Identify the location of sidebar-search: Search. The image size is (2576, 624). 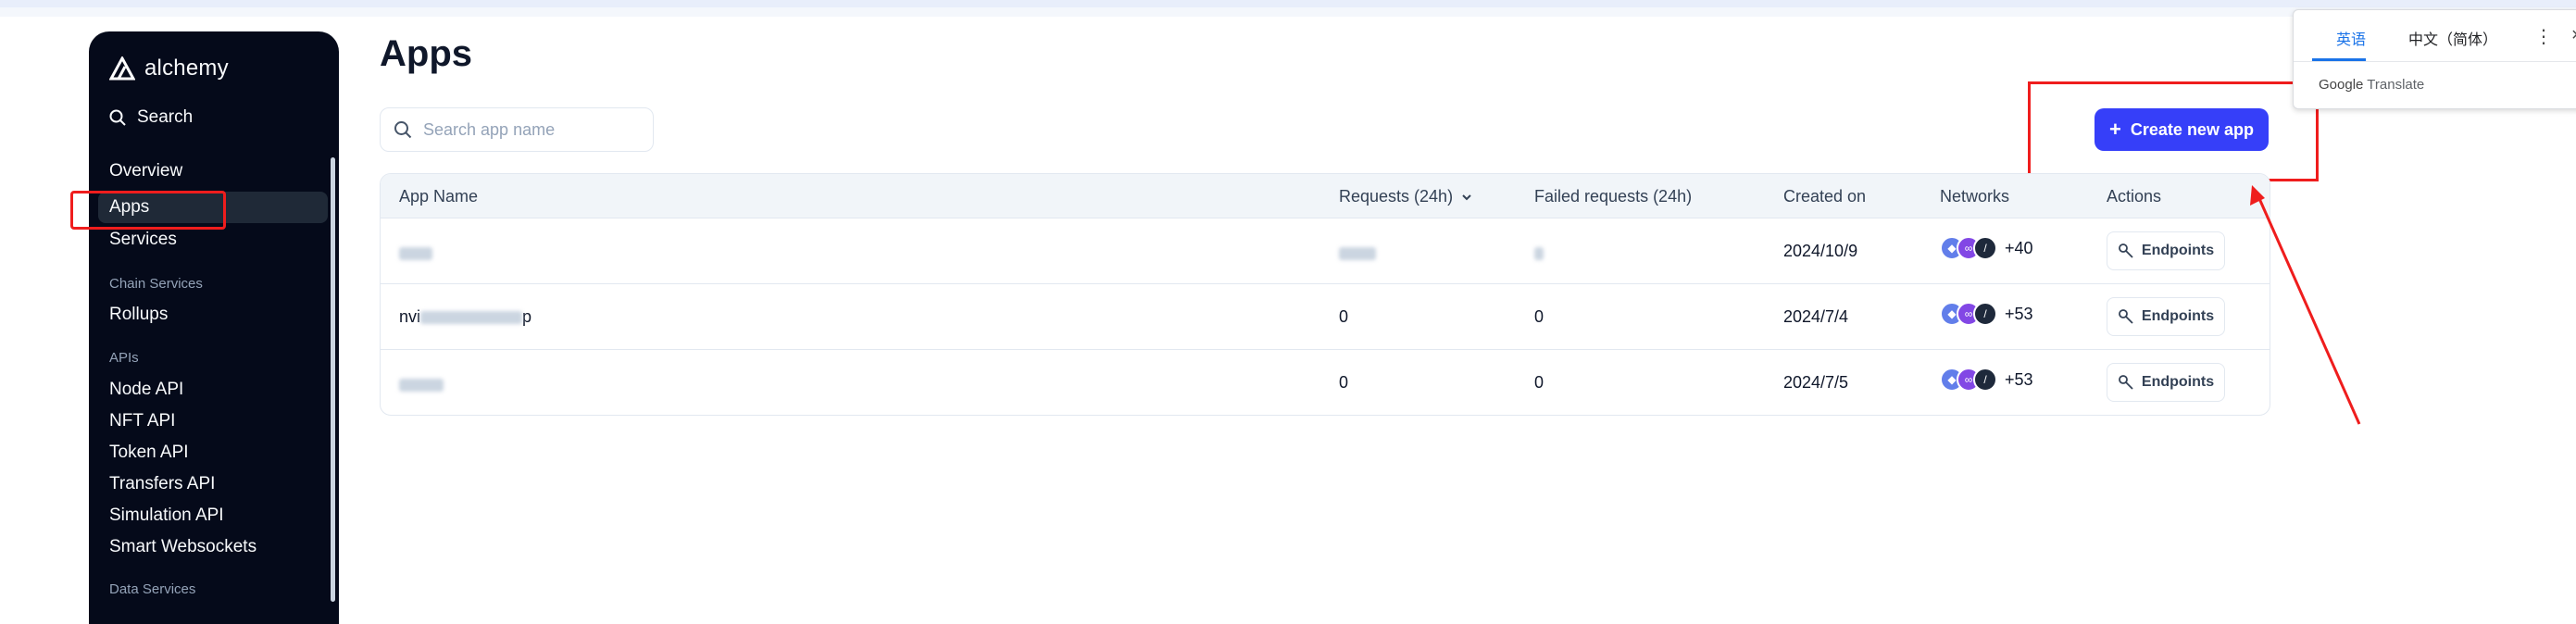
(151, 117).